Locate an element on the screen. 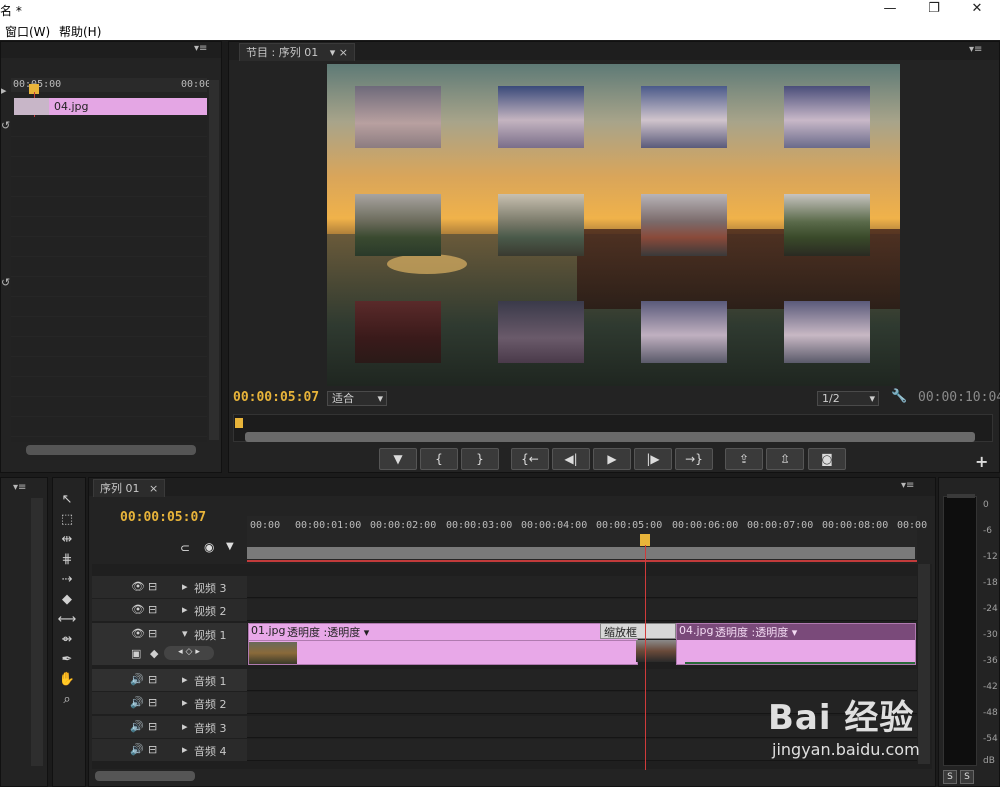 The width and height of the screenshot is (1000, 787). transition-label: 缩放框 is located at coordinates (620, 632).